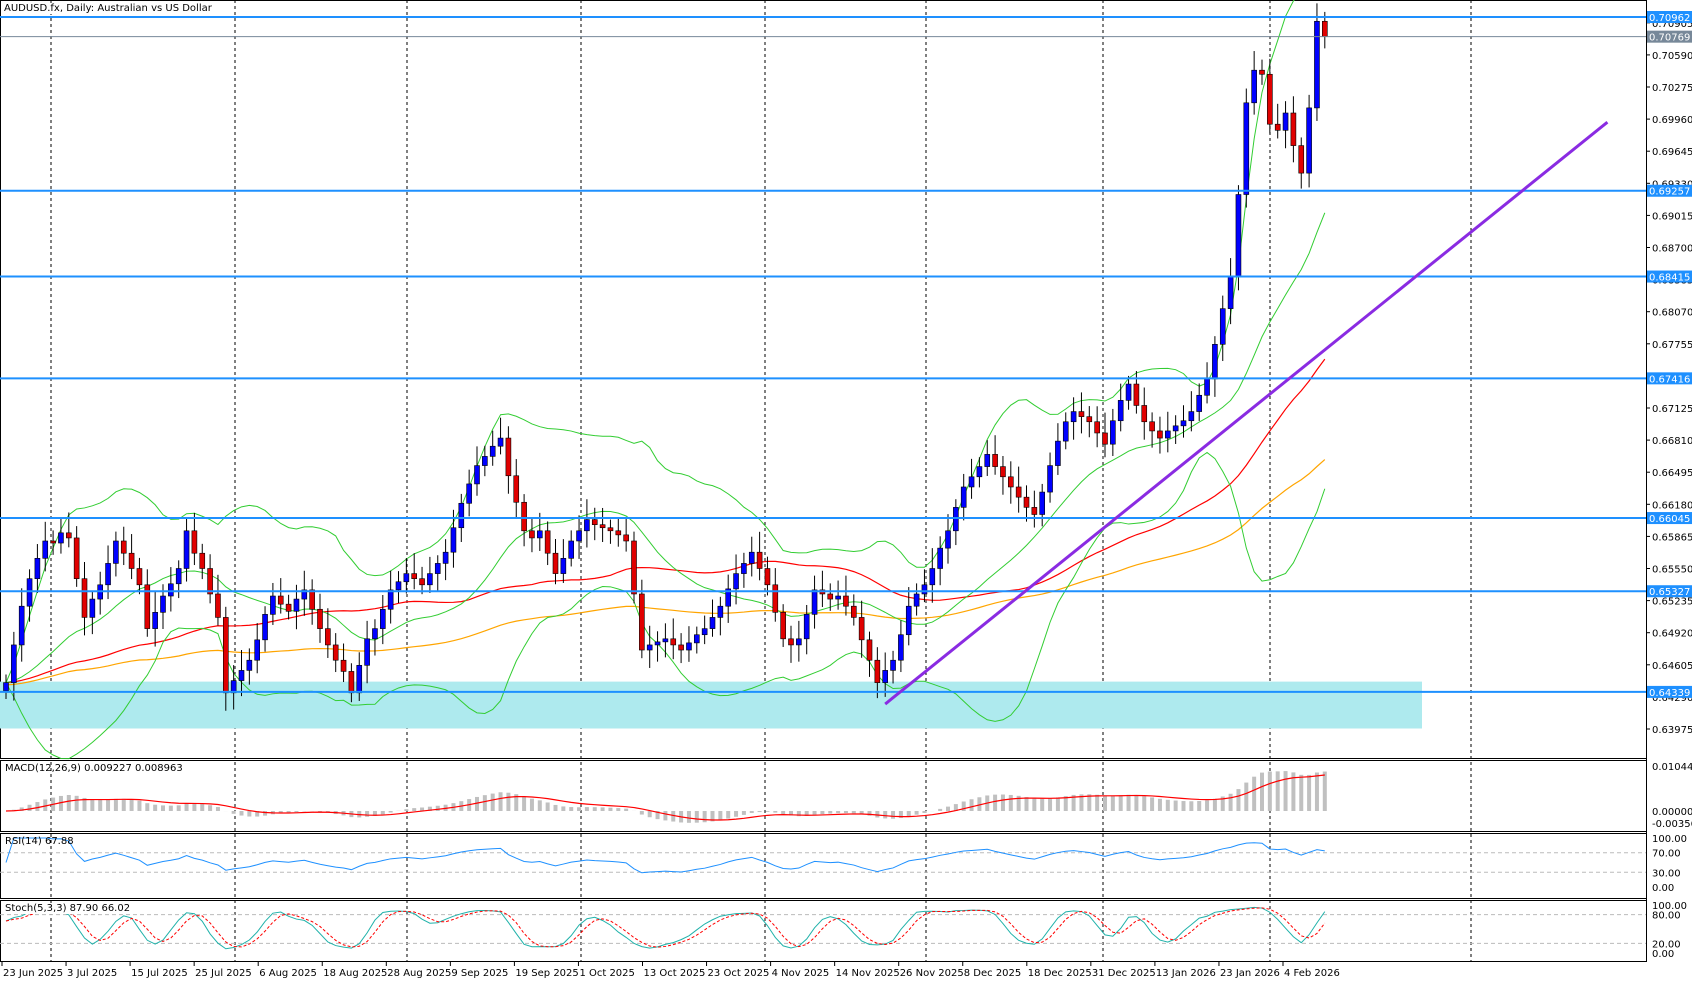 The image size is (1692, 981). Describe the element at coordinates (1669, 693) in the screenshot. I see `level-price-tag: 0.64339` at that location.